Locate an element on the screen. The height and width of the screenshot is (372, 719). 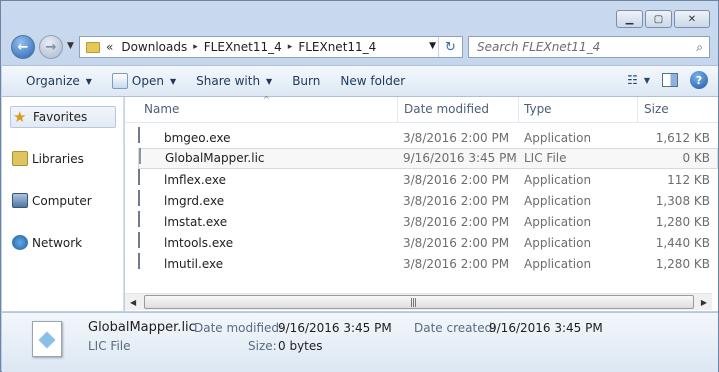
share-with-button: Share with ▼ is located at coordinates (234, 81).